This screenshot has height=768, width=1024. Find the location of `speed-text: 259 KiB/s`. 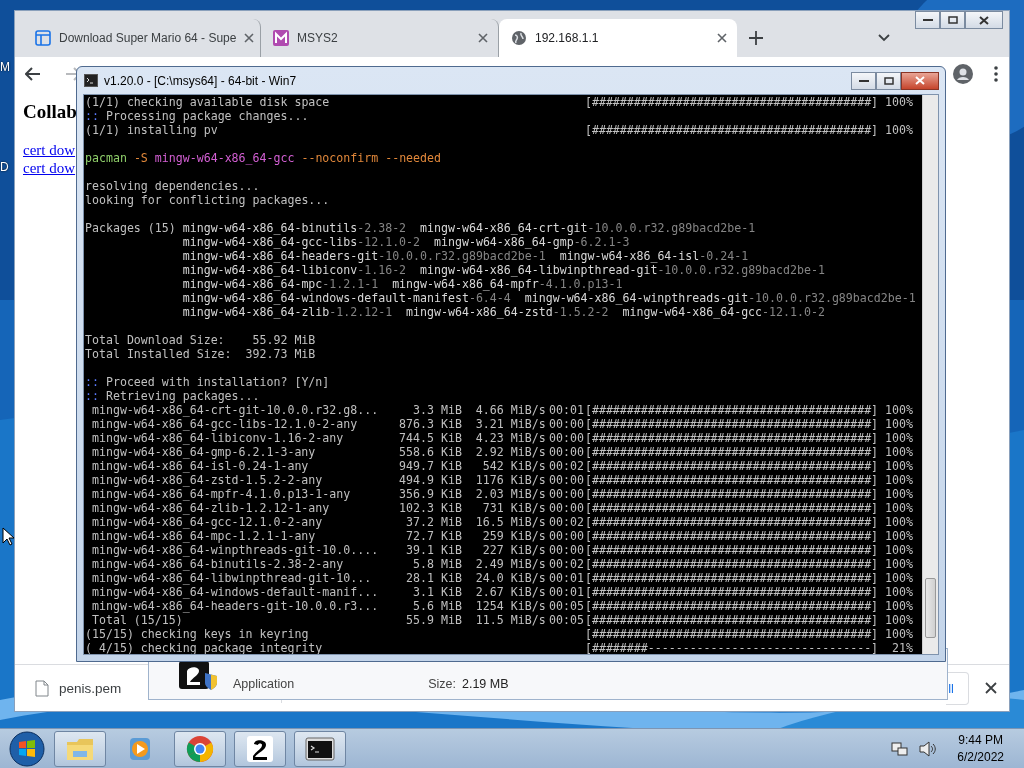

speed-text: 259 KiB/s is located at coordinates (513, 536).